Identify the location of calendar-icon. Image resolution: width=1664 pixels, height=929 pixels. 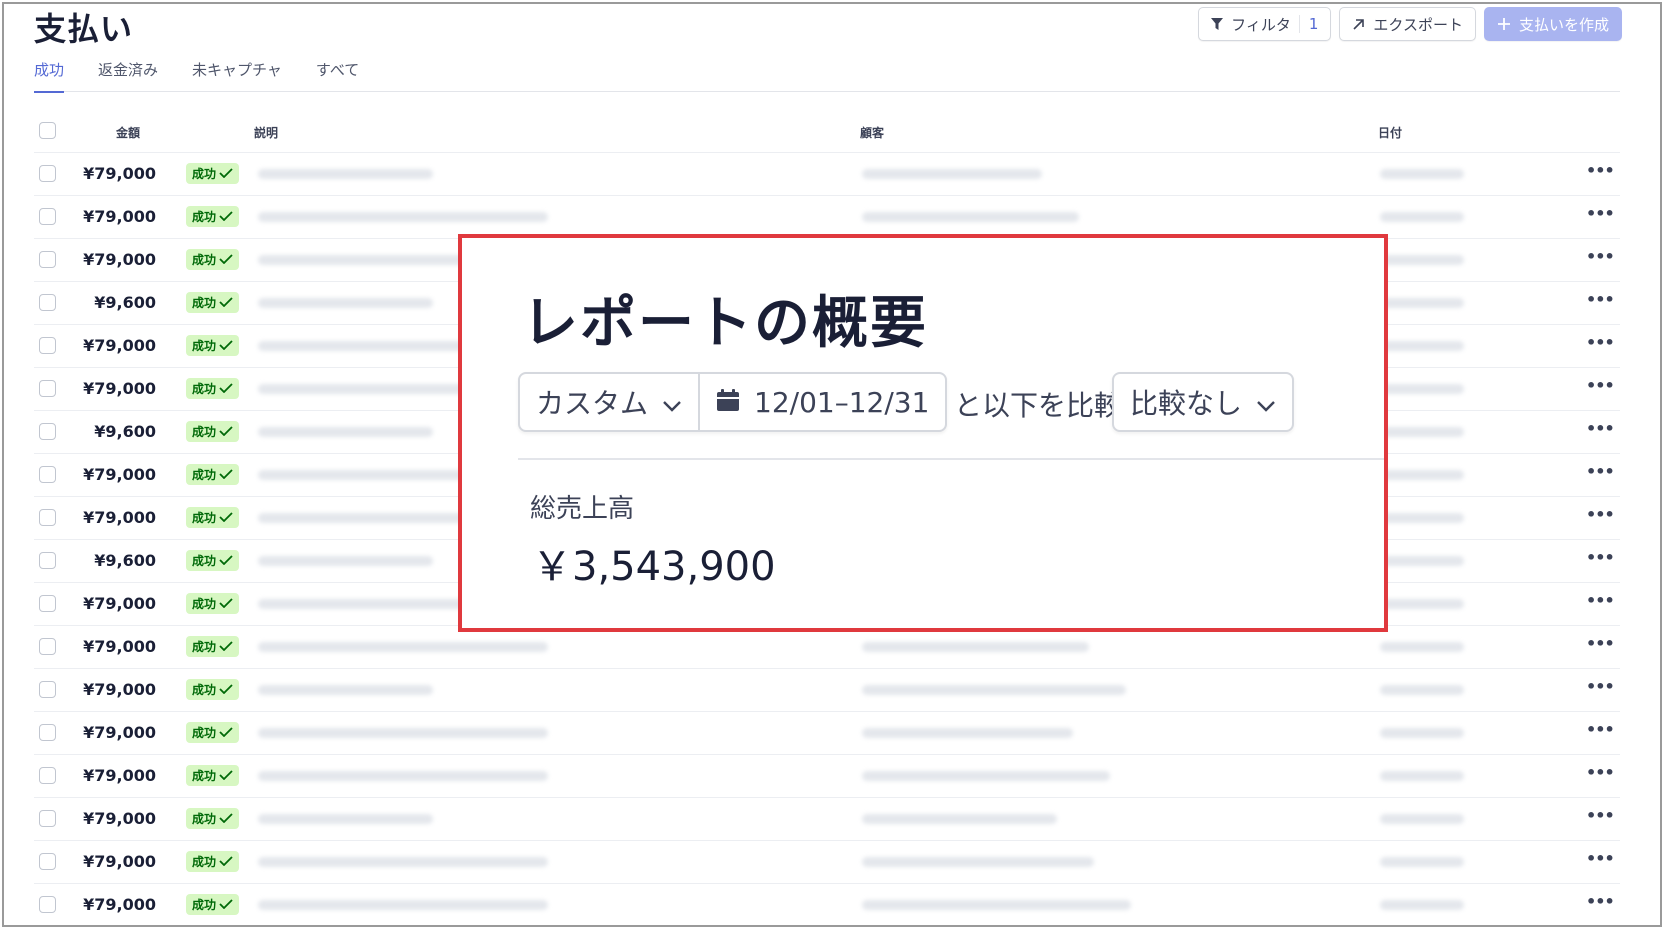
(728, 402).